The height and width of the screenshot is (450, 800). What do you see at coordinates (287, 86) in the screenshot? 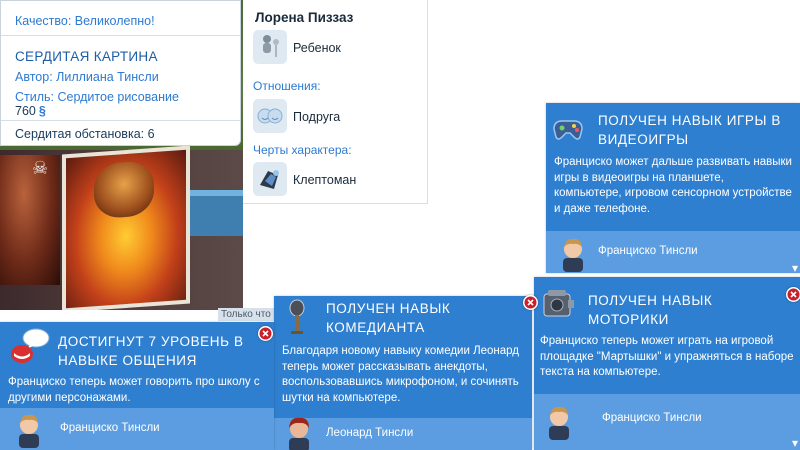
I see `relationship-label: Отношения:` at bounding box center [287, 86].